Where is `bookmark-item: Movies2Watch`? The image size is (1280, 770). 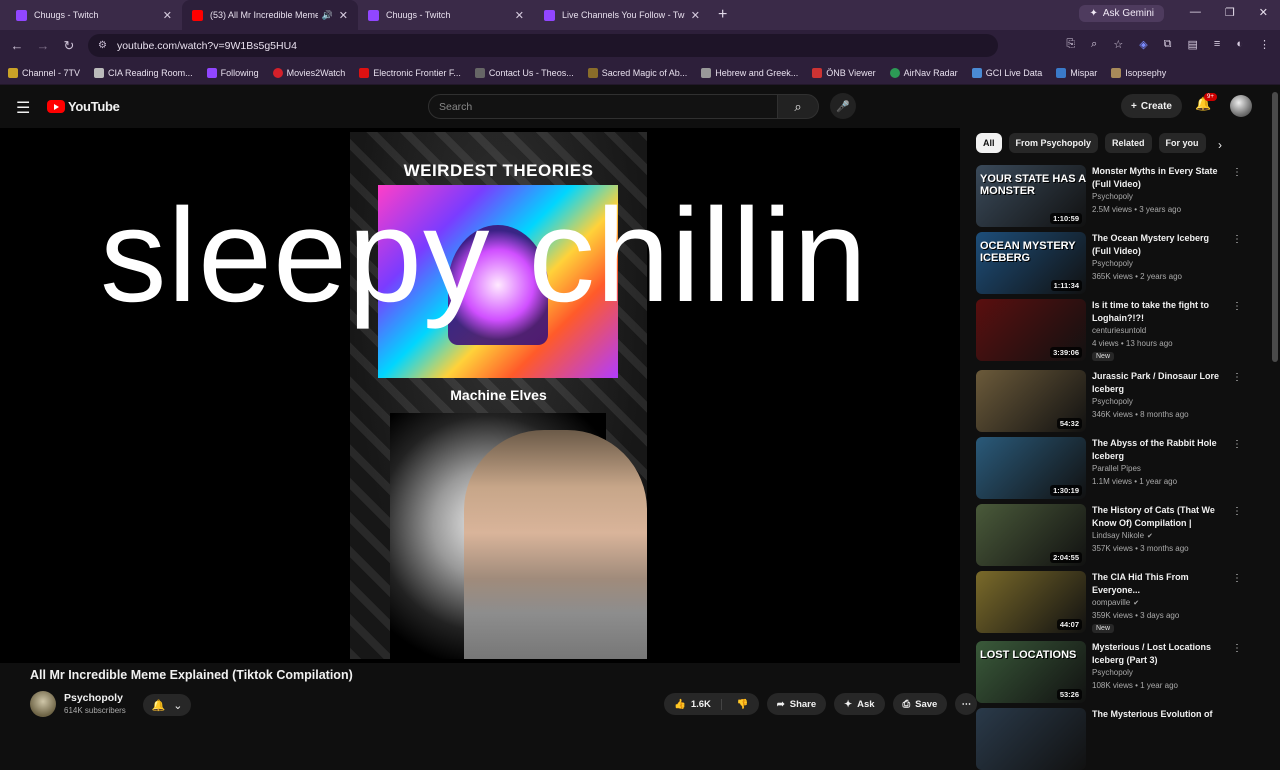
bookmark-item: Movies2Watch is located at coordinates (308, 72).